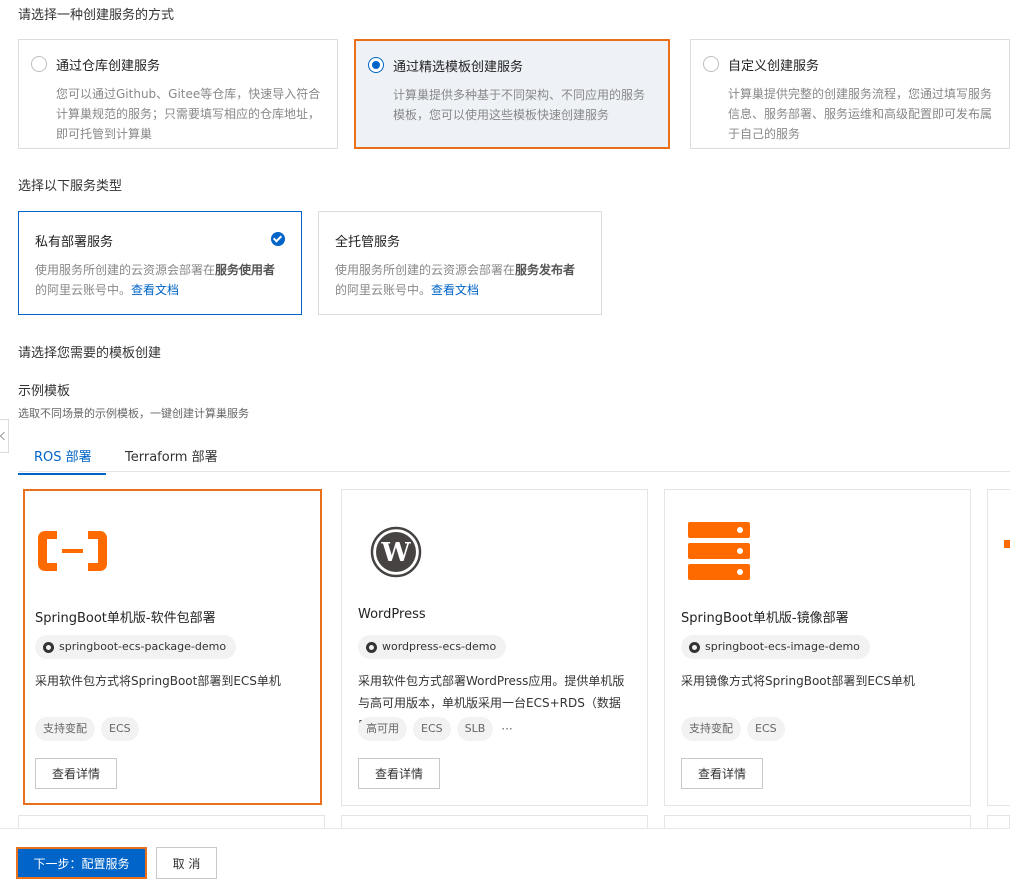 The height and width of the screenshot is (890, 1010). Describe the element at coordinates (158, 681) in the screenshot. I see `template-desc: 采用软件包方式将SpringBoot部署到ECS单机` at that location.